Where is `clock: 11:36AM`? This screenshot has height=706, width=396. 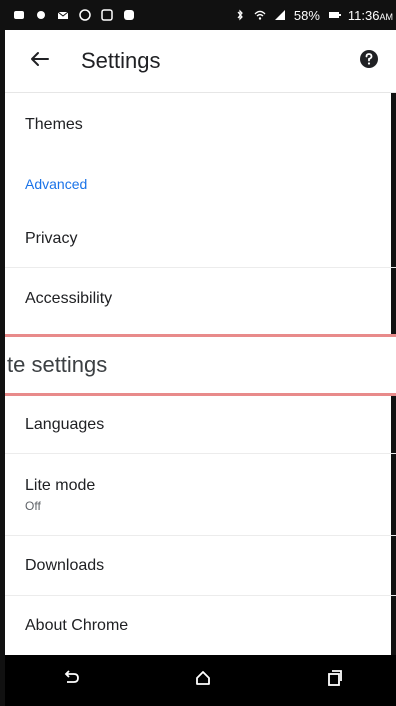
clock: 11:36AM is located at coordinates (370, 15).